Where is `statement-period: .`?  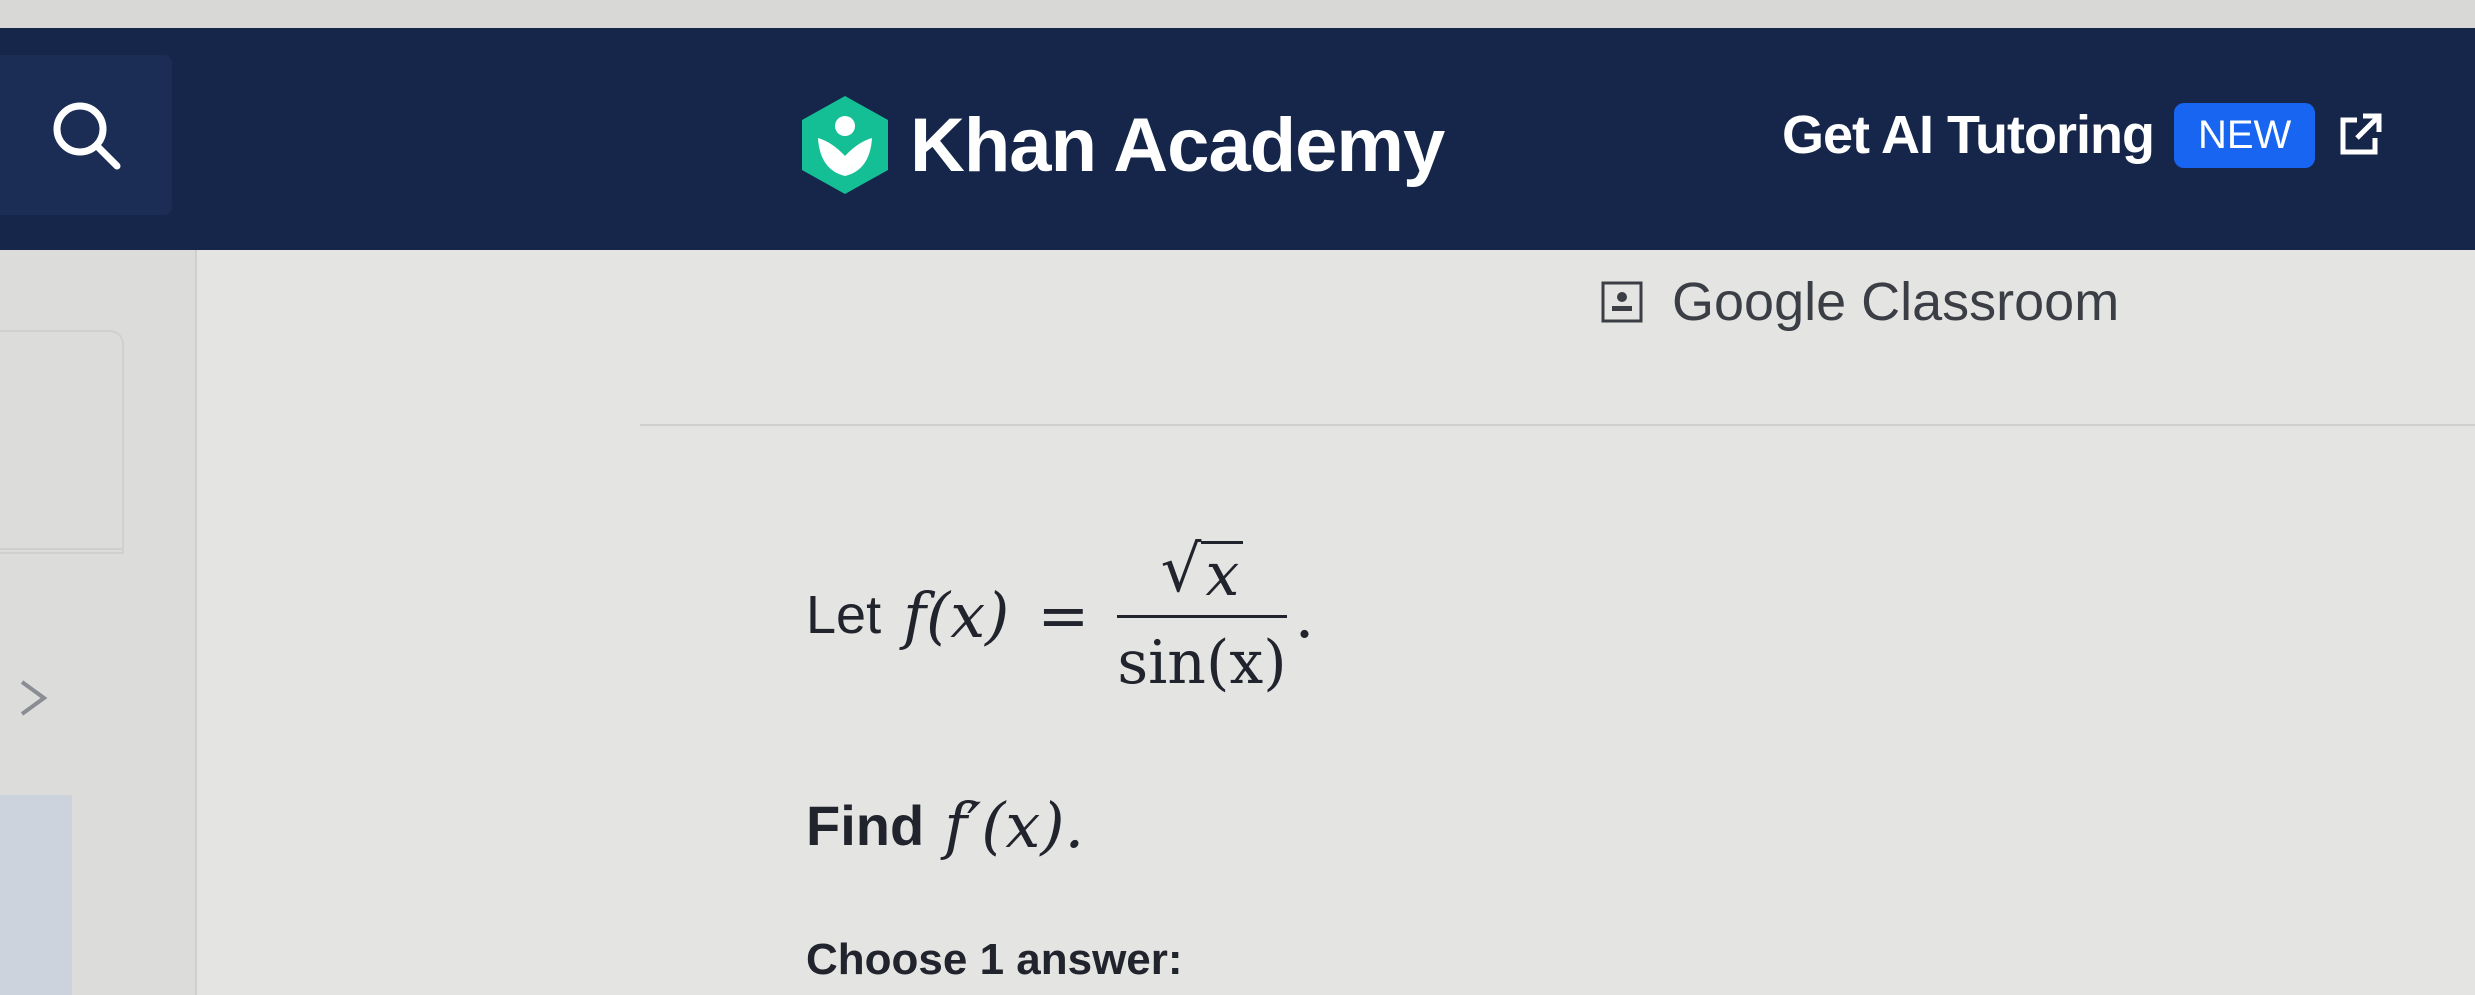 statement-period: . is located at coordinates (1304, 615).